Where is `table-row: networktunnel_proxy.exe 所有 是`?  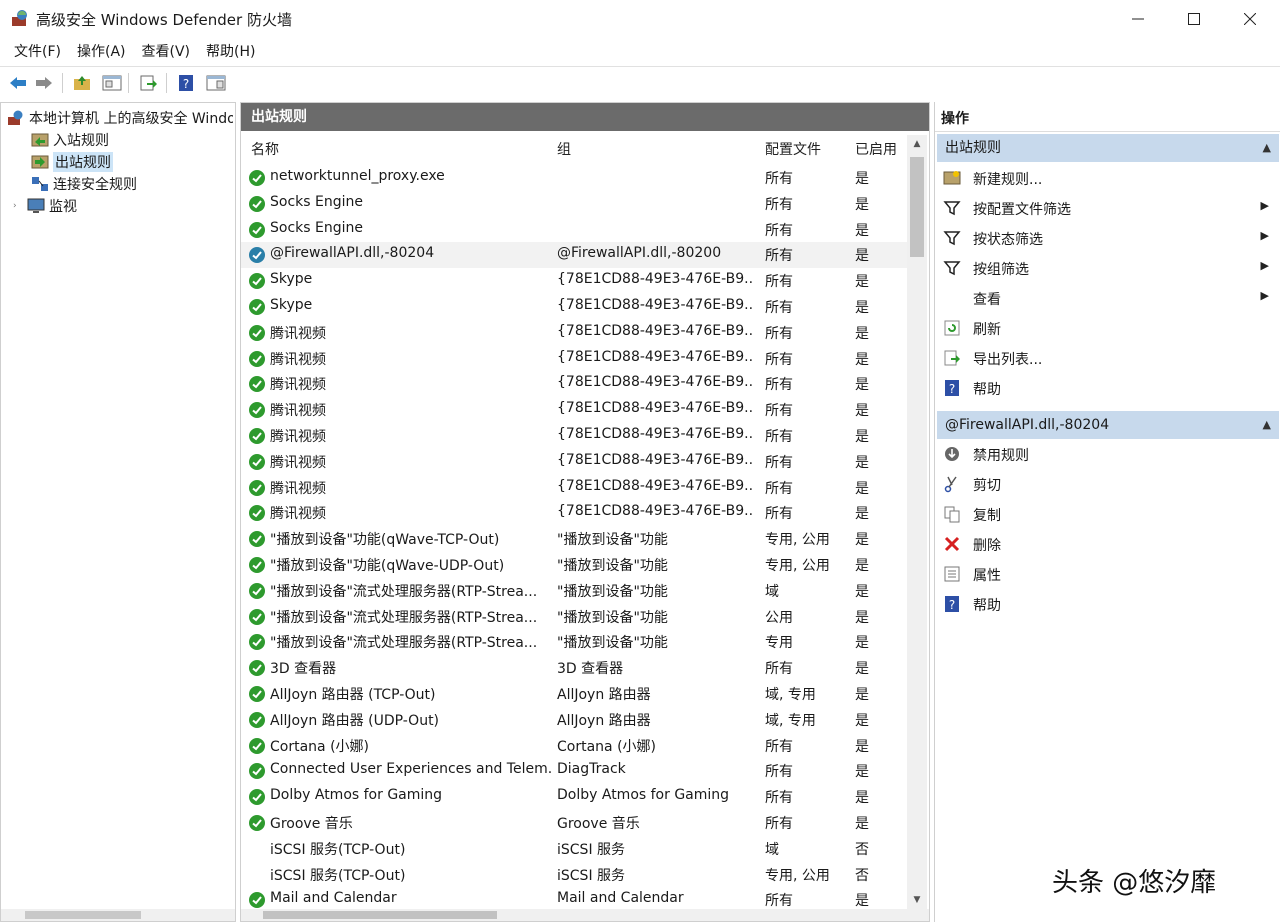 table-row: networktunnel_proxy.exe 所有 是 is located at coordinates (574, 178).